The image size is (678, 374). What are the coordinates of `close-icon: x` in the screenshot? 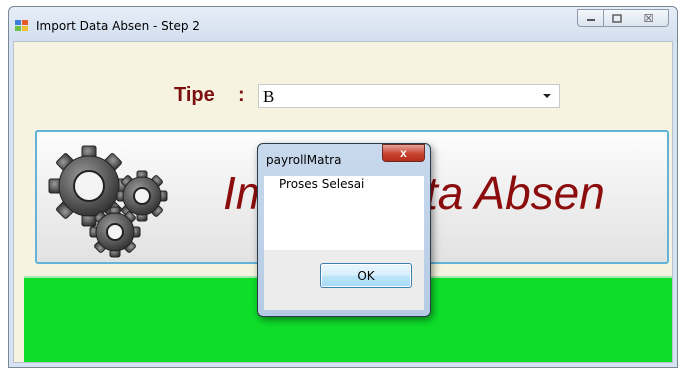 It's located at (403, 153).